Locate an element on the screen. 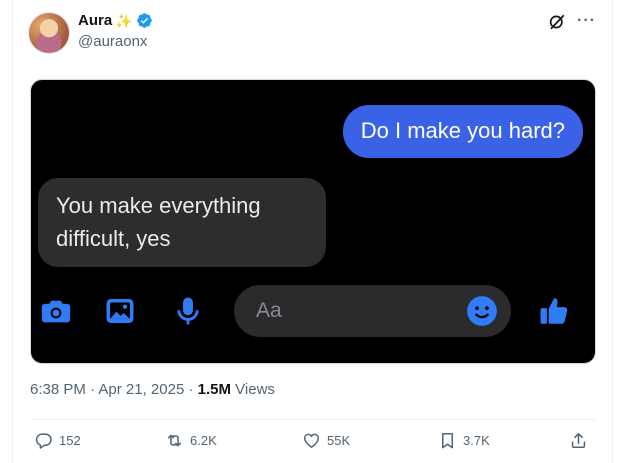  microphone-icon is located at coordinates (188, 311).